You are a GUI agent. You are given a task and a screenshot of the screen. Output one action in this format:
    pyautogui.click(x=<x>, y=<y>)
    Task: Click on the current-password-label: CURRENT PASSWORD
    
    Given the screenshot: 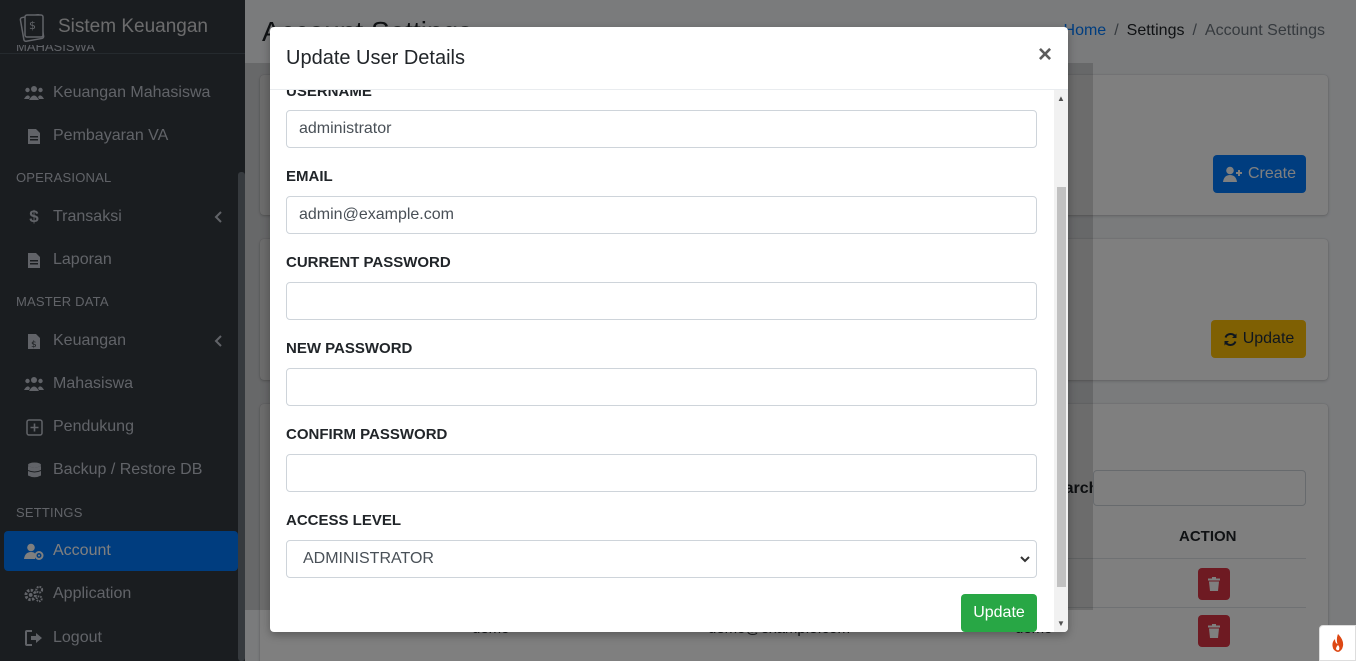 What is the action you would take?
    pyautogui.click(x=368, y=262)
    